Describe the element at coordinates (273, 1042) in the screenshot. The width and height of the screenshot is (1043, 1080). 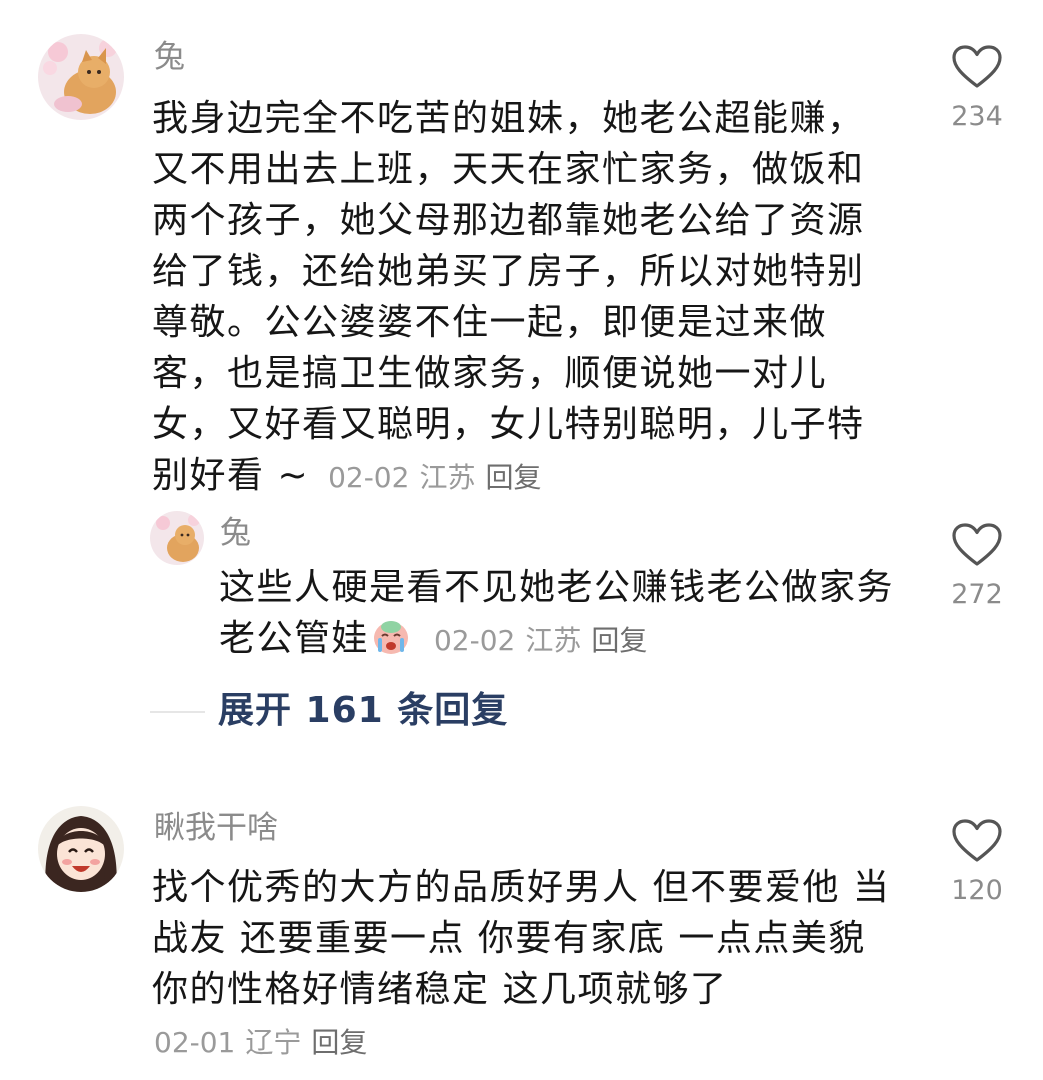
I see `comment-location: 辽宁` at that location.